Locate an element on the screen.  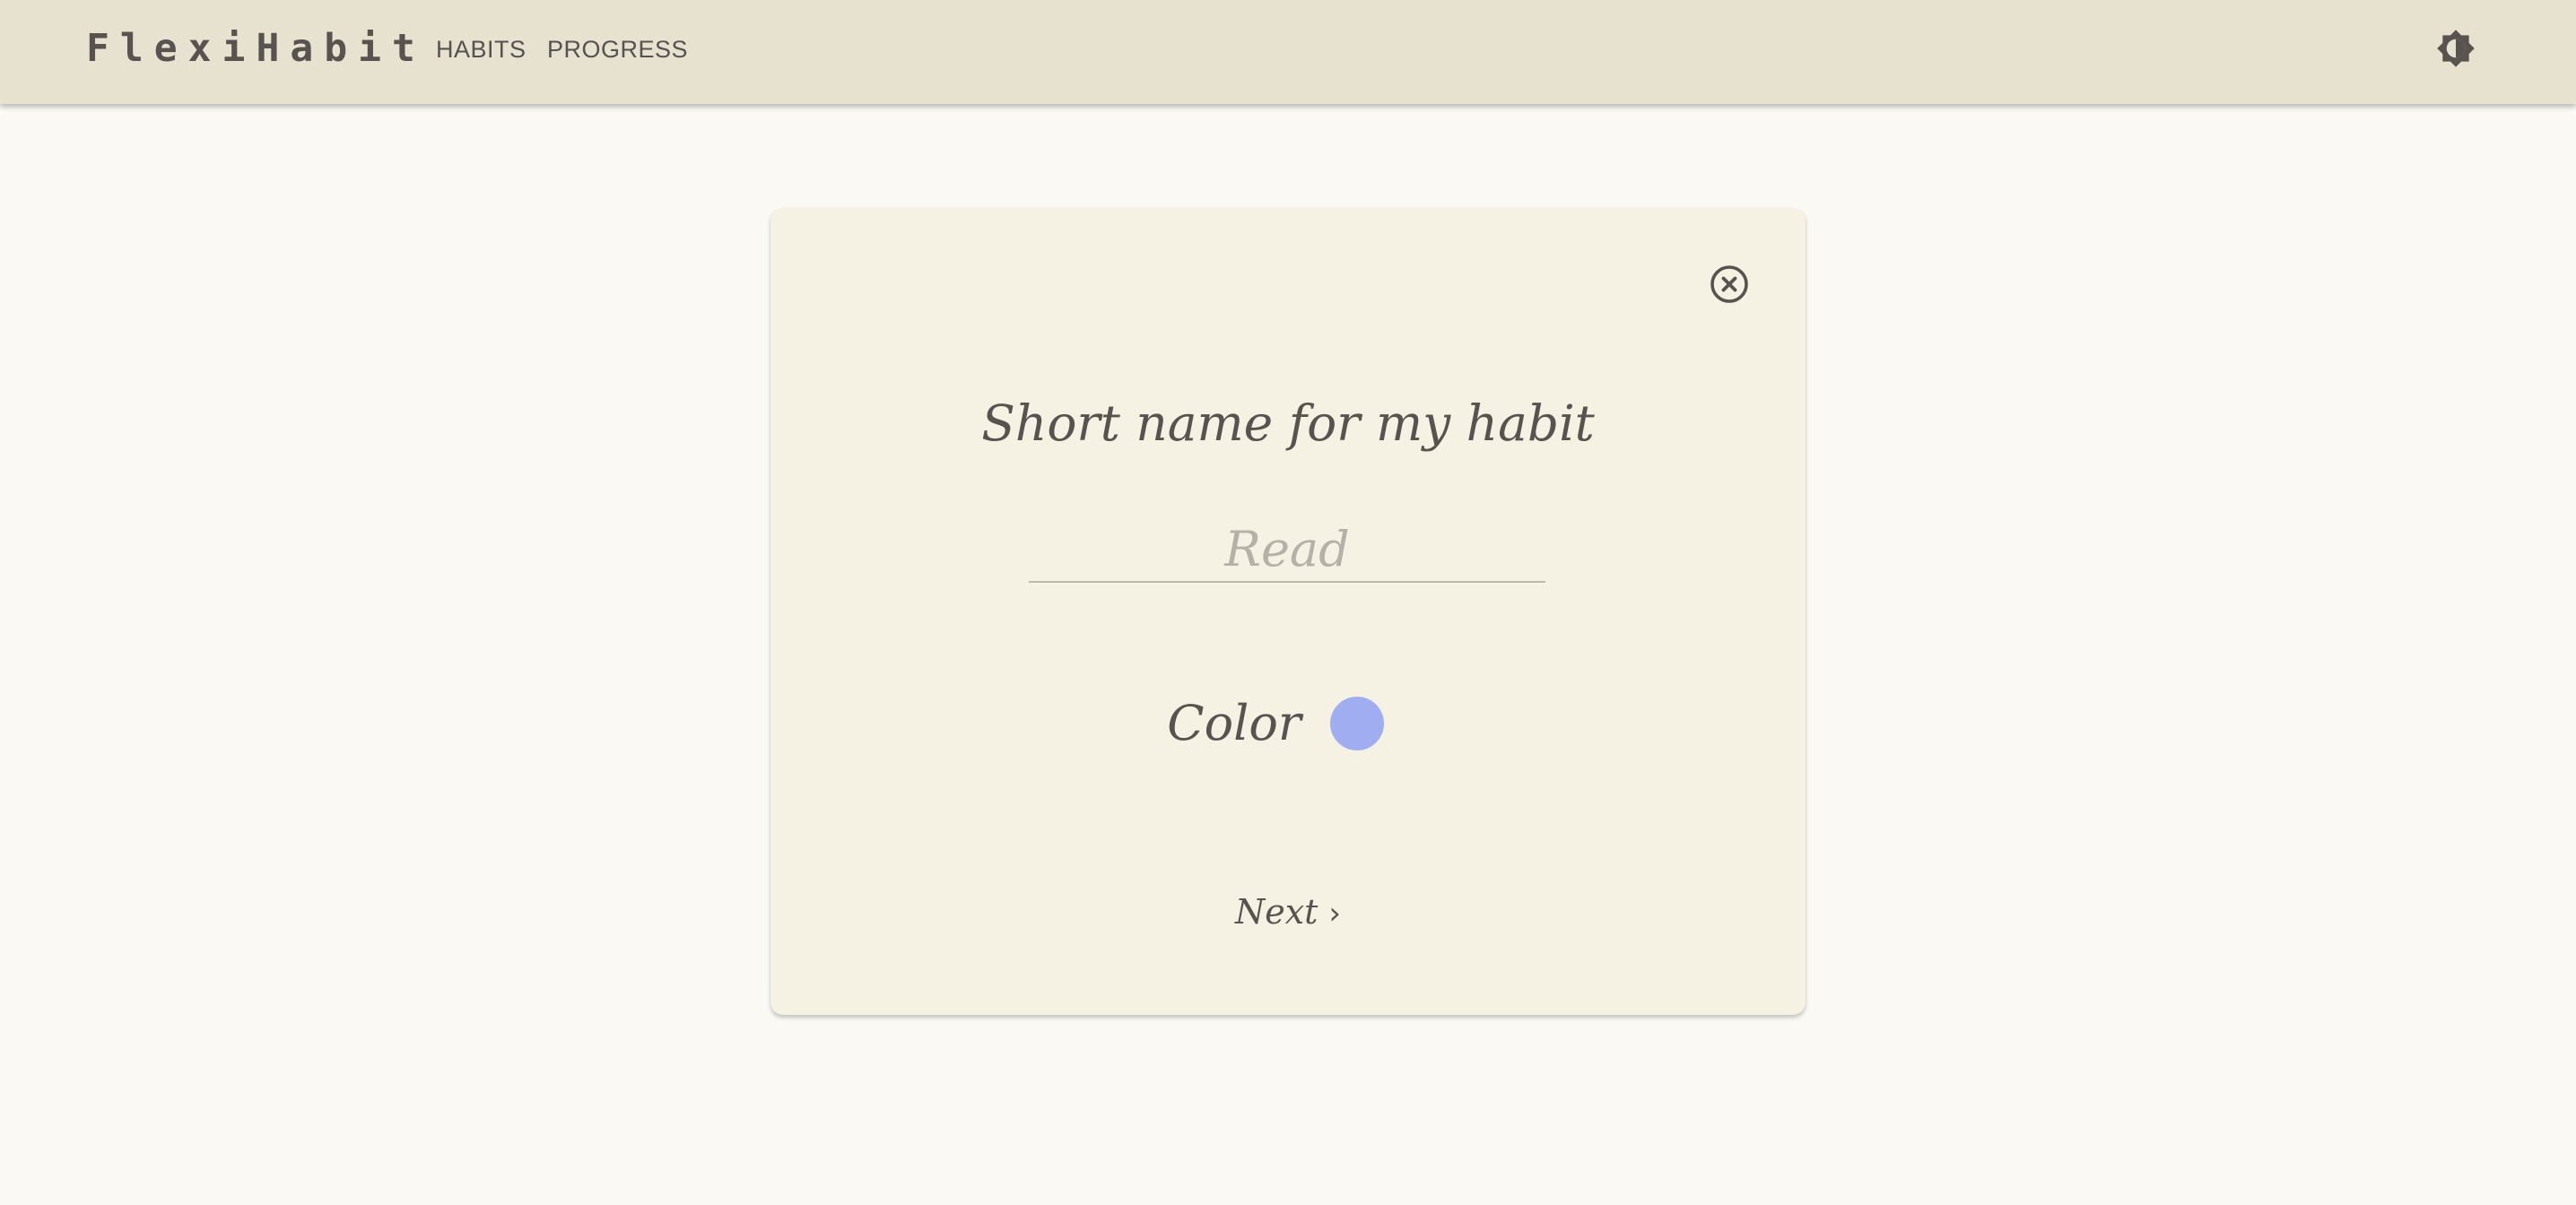
brightness-icon is located at coordinates (2456, 48).